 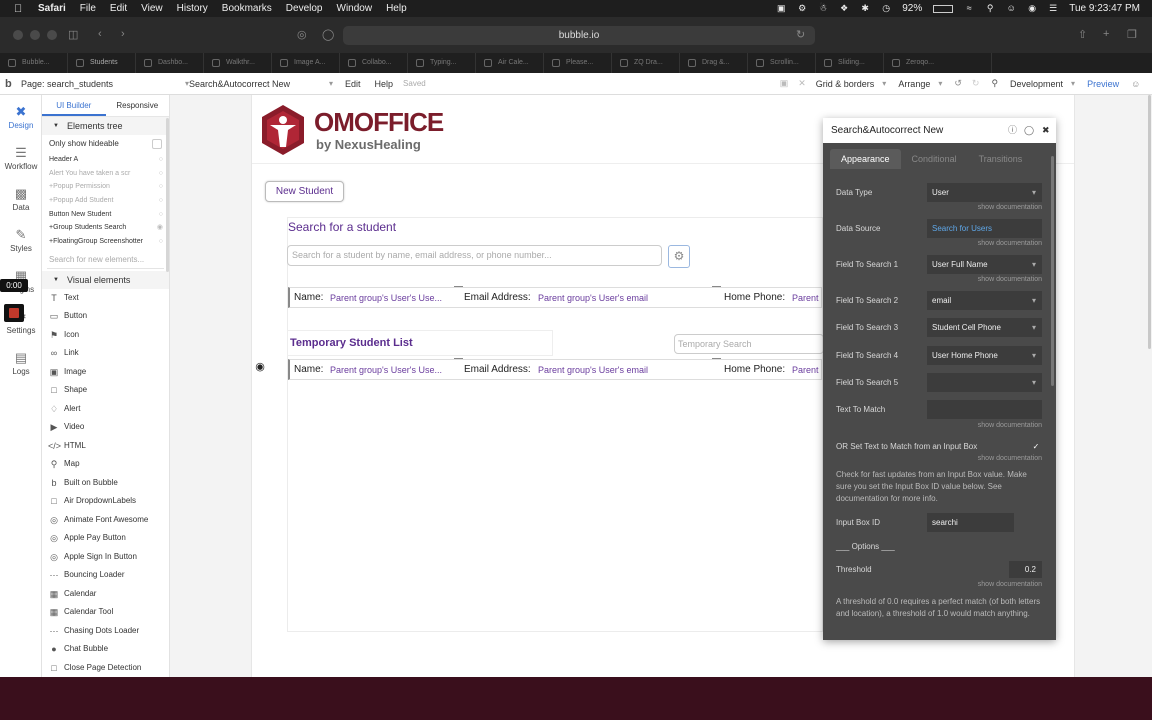 What do you see at coordinates (21, 159) in the screenshot?
I see `nav-workflow: ☰ Workflow` at bounding box center [21, 159].